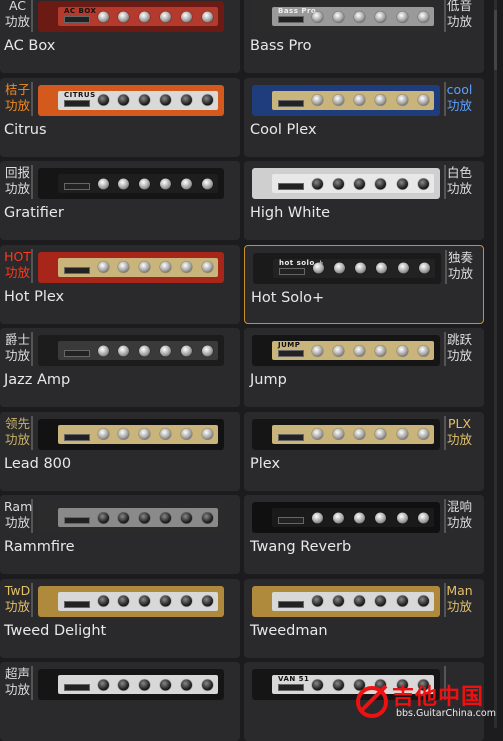 The height and width of the screenshot is (741, 503). Describe the element at coordinates (459, 506) in the screenshot. I see `amp-badge-line: 混响` at that location.